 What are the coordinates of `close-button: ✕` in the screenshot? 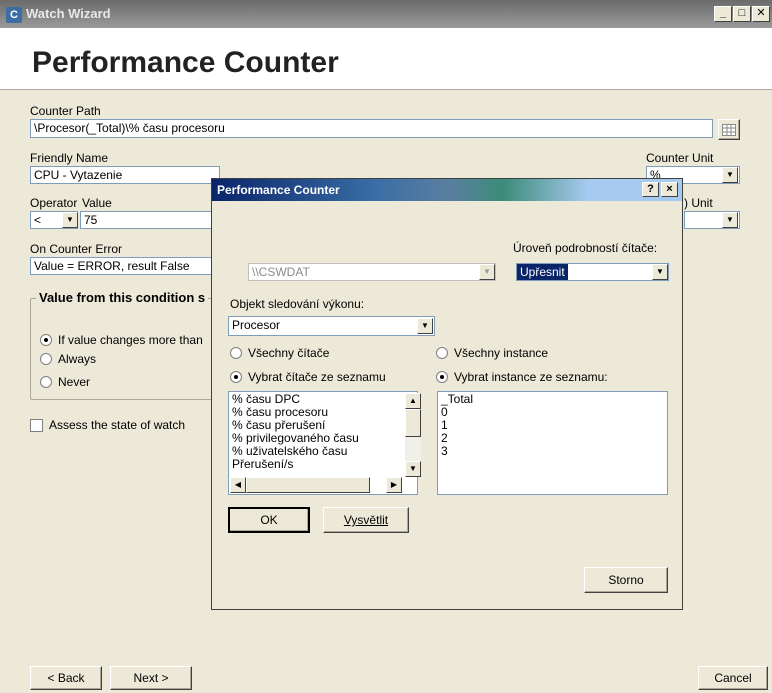 It's located at (761, 14).